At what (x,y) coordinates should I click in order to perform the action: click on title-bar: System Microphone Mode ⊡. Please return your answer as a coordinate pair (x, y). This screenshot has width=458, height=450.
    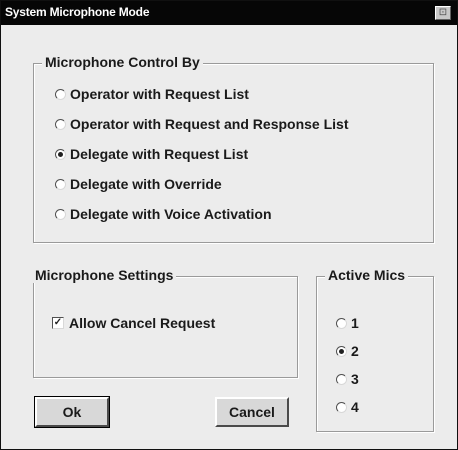
    Looking at the image, I should click on (229, 13).